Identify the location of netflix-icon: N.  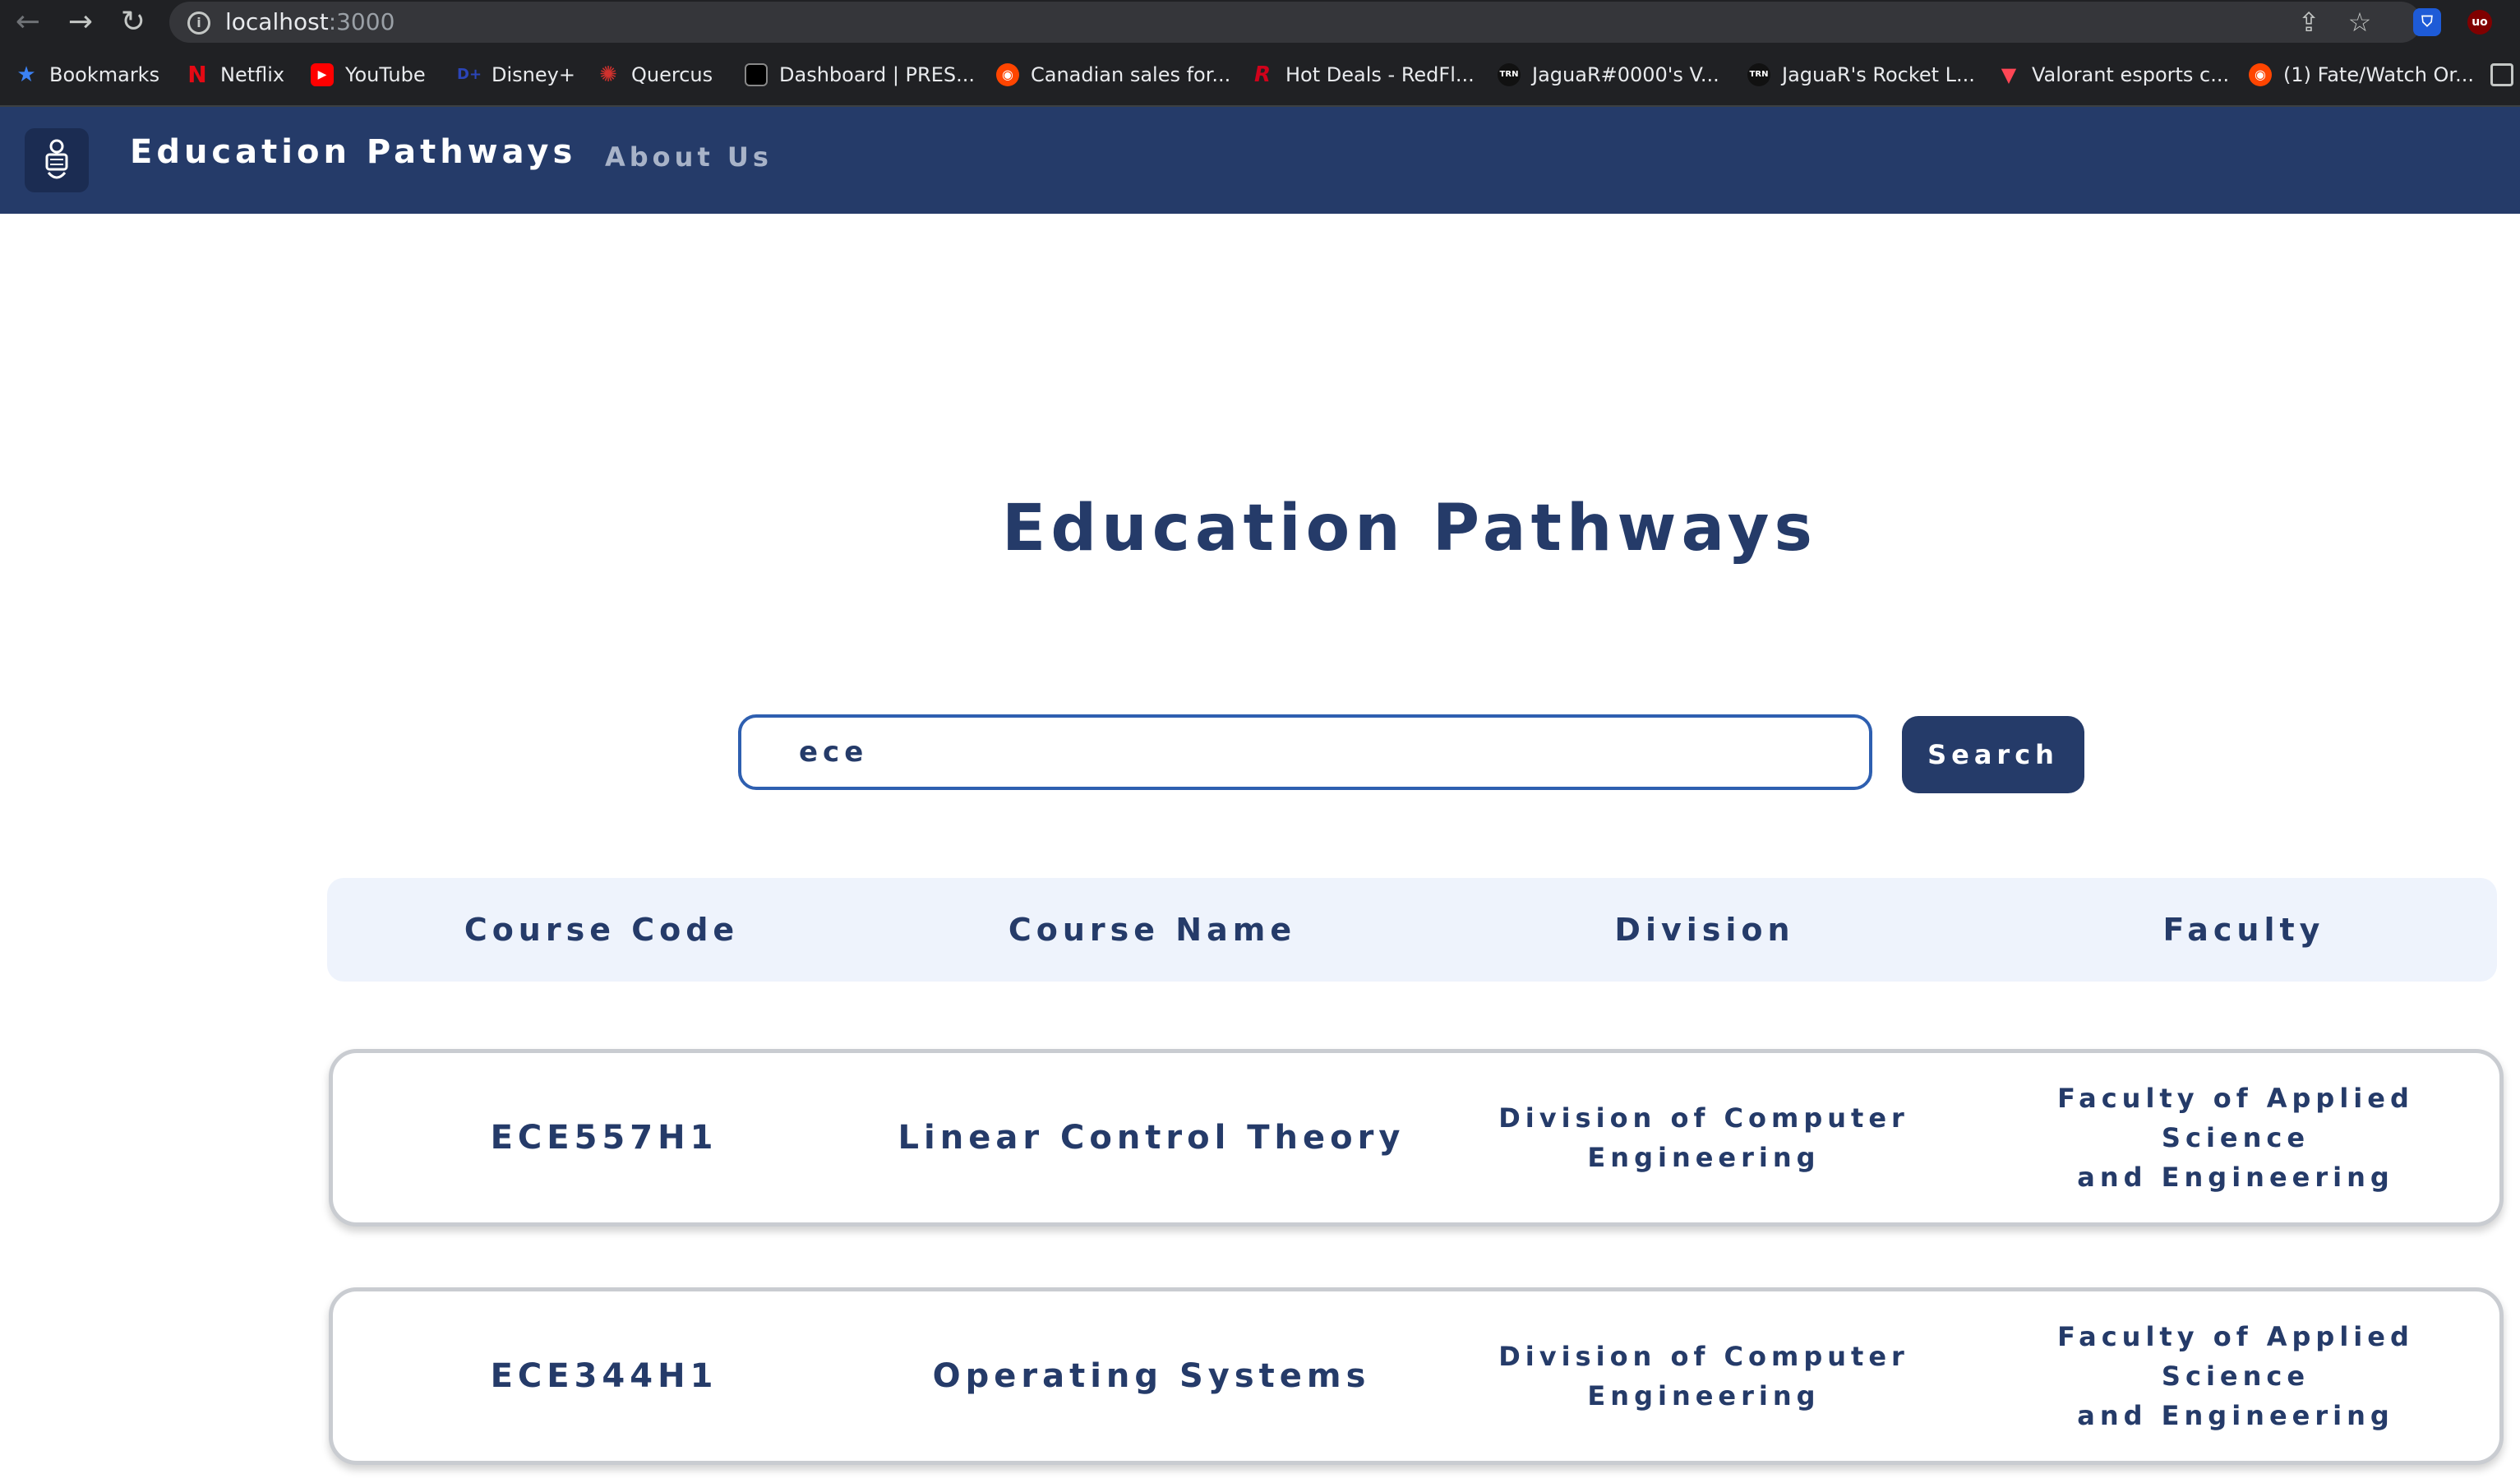
(197, 74).